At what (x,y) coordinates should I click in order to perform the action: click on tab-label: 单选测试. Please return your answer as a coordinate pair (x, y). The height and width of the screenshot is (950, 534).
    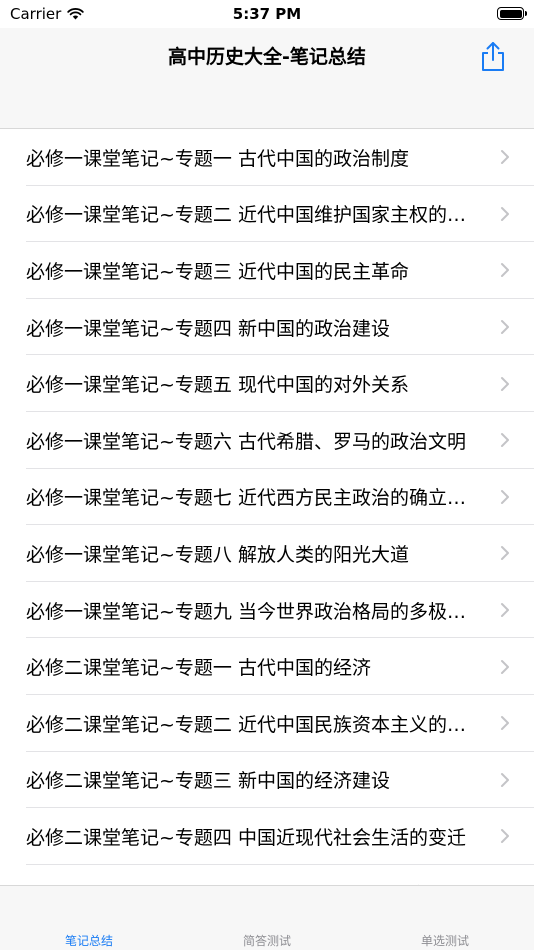
    Looking at the image, I should click on (444, 941).